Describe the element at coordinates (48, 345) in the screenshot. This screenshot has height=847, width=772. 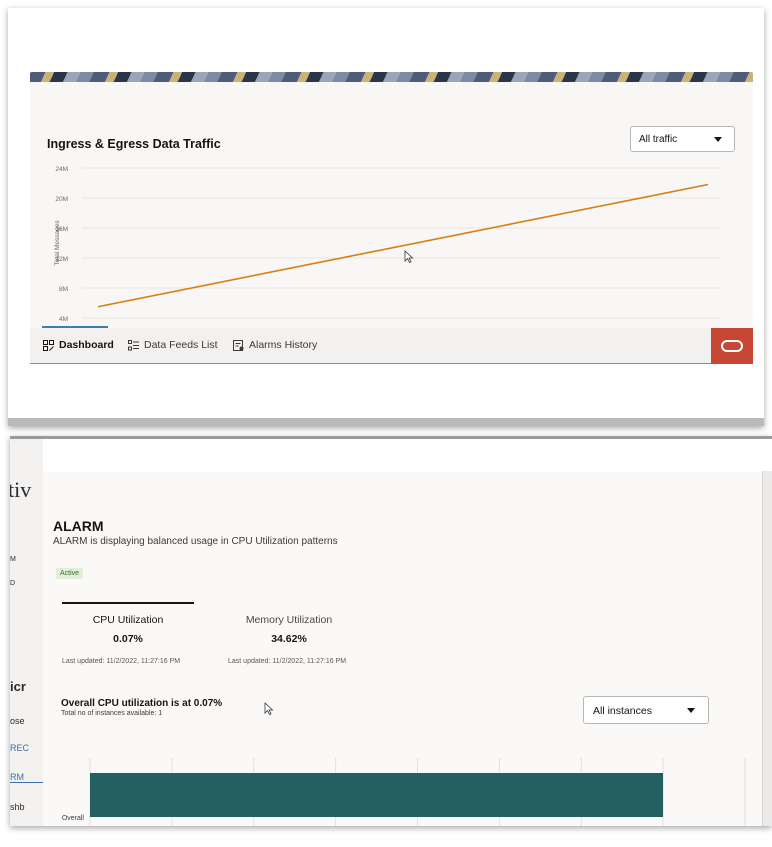
I see `dashboard-icon` at that location.